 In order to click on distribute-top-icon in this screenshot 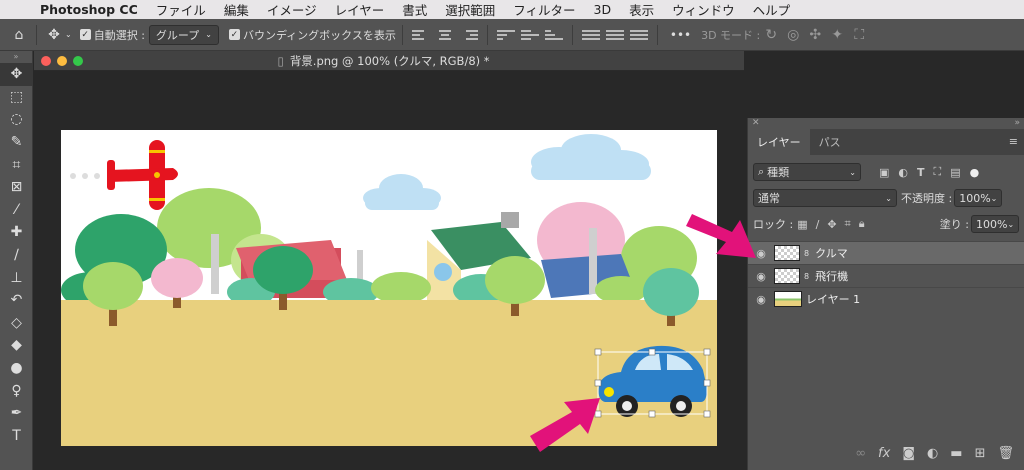, I will do `click(590, 35)`.